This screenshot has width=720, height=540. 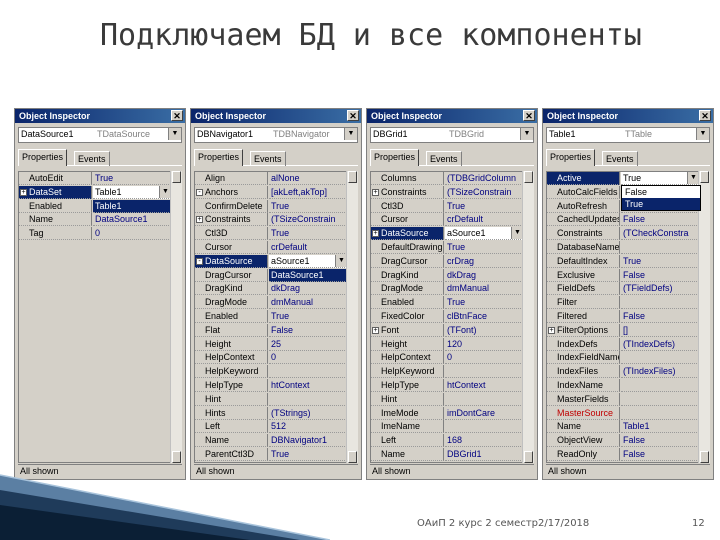 I want to click on property-row: MasterFields, so click(x=623, y=399).